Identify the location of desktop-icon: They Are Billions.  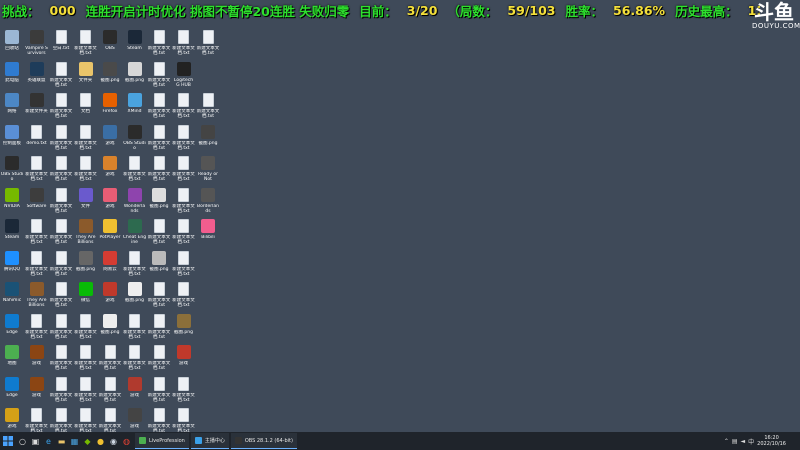
(37, 296).